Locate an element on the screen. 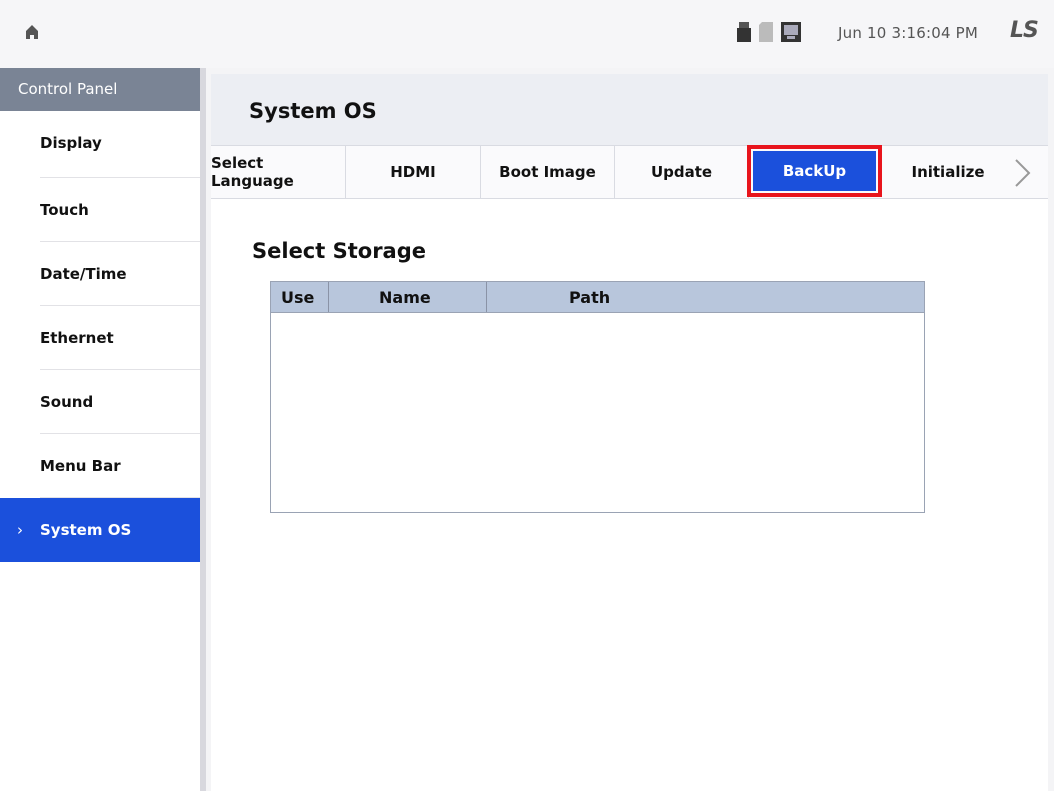  tab-update: Update is located at coordinates (682, 172).